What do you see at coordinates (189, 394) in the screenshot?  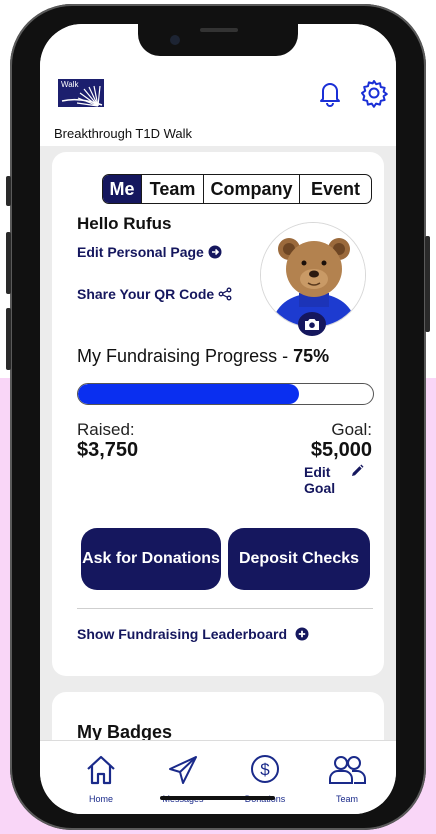 I see `progress-bar-fill` at bounding box center [189, 394].